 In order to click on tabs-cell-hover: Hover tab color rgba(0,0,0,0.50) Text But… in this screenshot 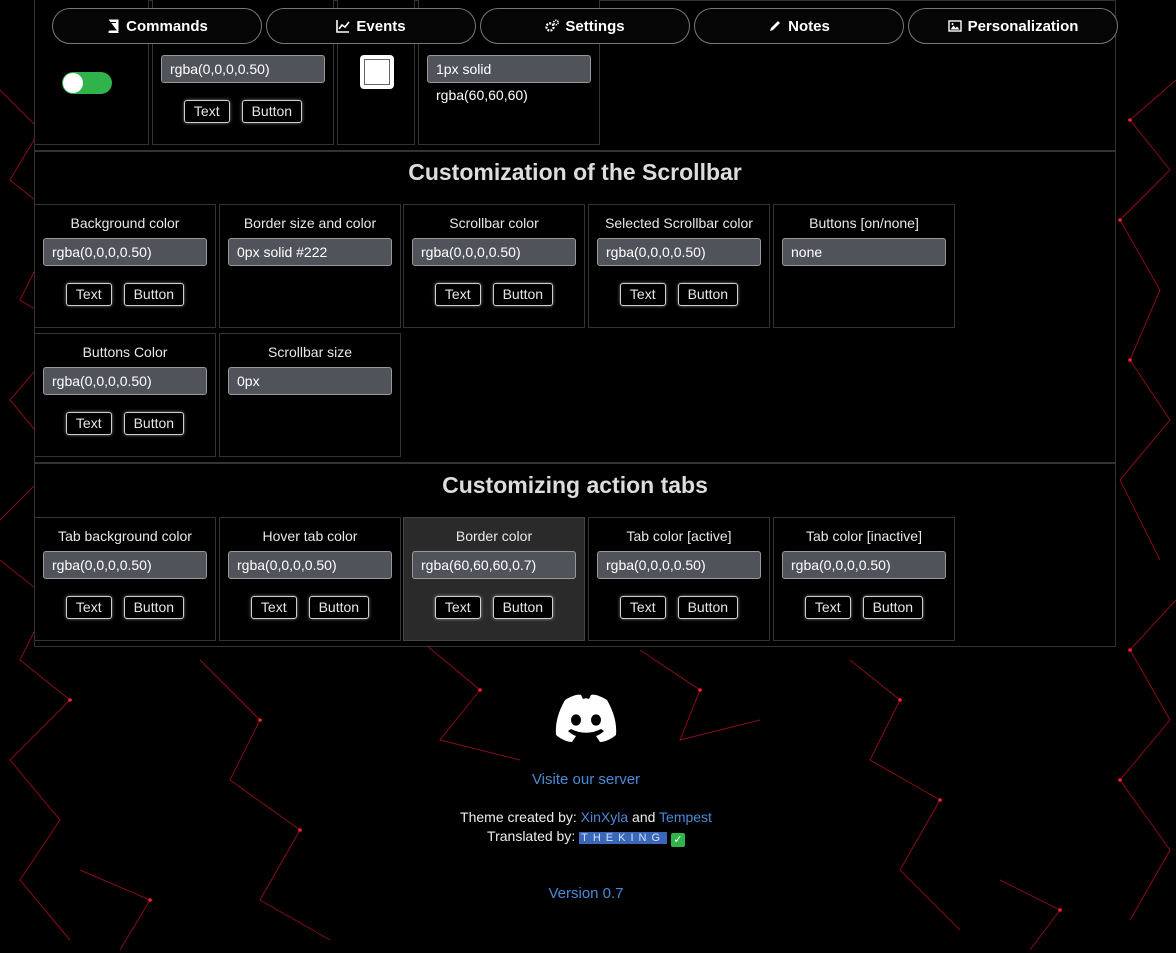, I will do `click(310, 579)`.